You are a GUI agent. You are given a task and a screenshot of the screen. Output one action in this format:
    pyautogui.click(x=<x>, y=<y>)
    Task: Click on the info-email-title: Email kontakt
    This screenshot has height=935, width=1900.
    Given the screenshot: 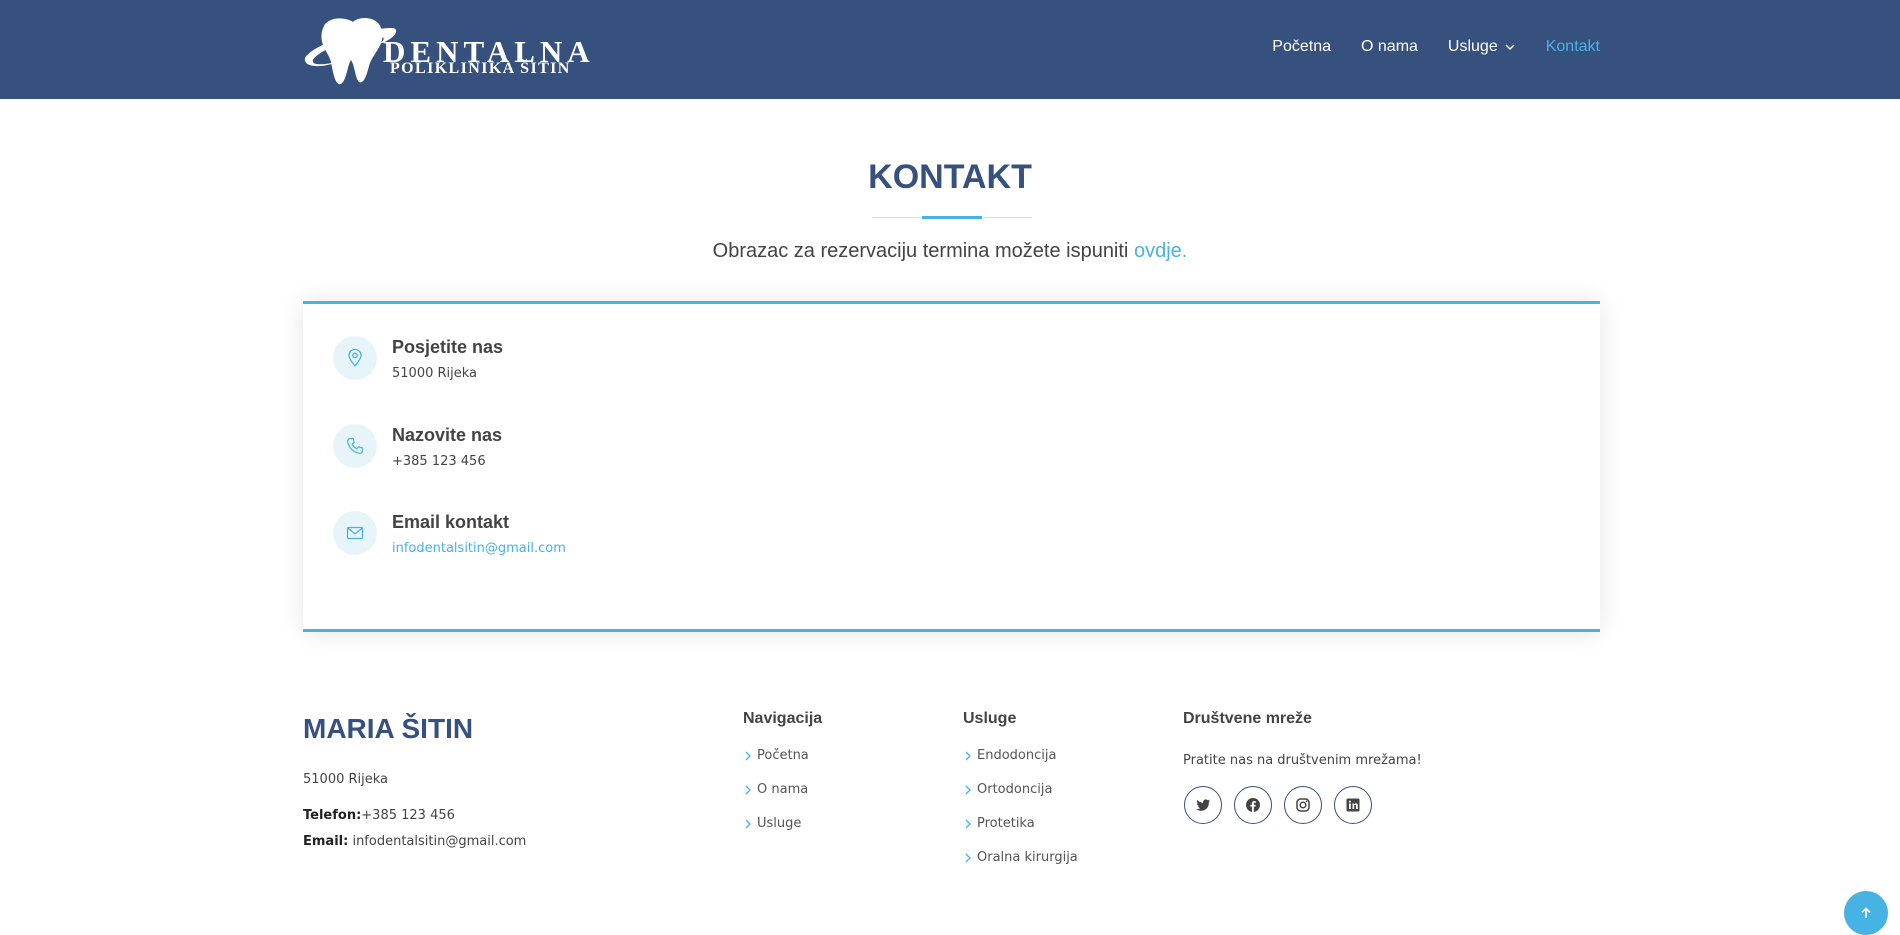 What is the action you would take?
    pyautogui.click(x=451, y=522)
    